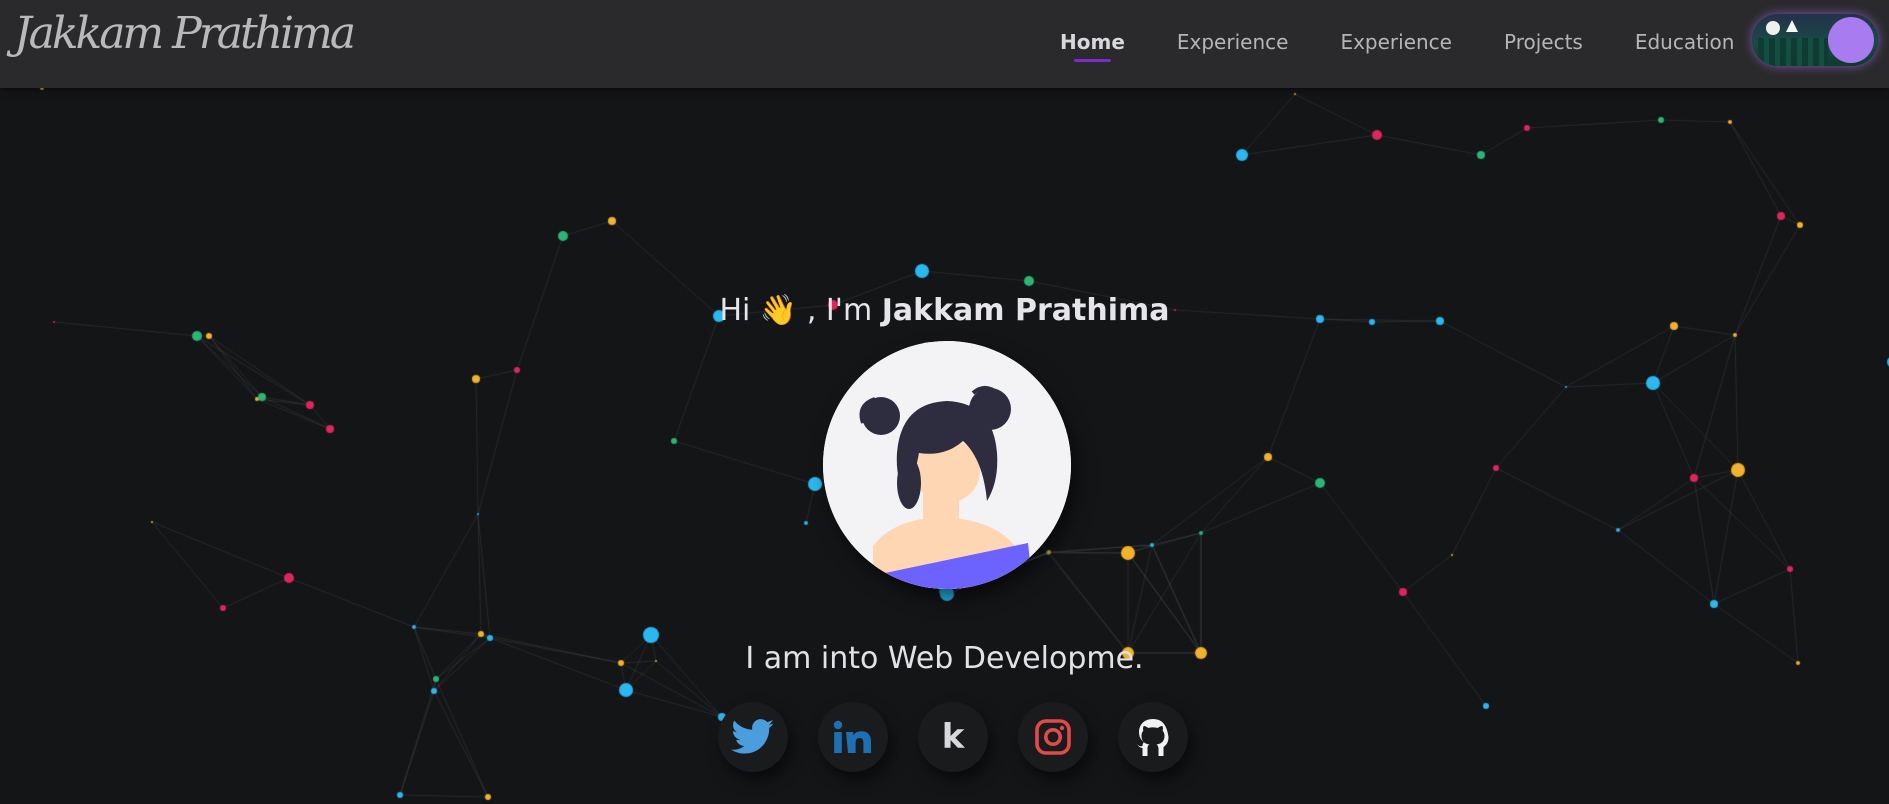 The image size is (1889, 804). What do you see at coordinates (839, 310) in the screenshot?
I see `greeting-mid: , I'm` at bounding box center [839, 310].